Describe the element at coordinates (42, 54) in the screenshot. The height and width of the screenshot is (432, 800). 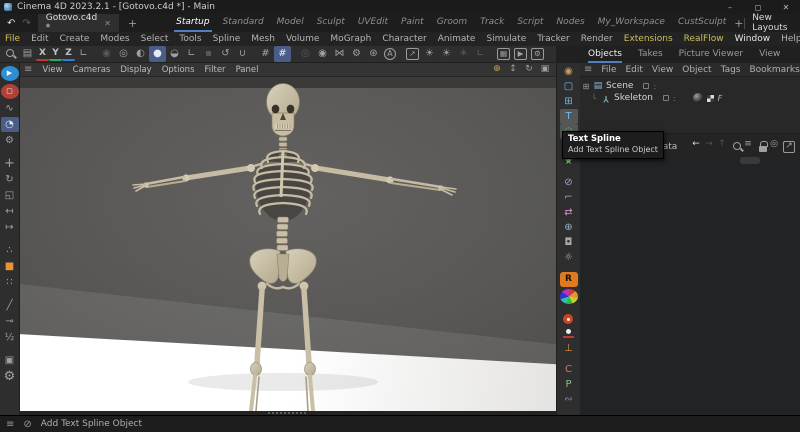
I see `axis-x-lock: X` at that location.